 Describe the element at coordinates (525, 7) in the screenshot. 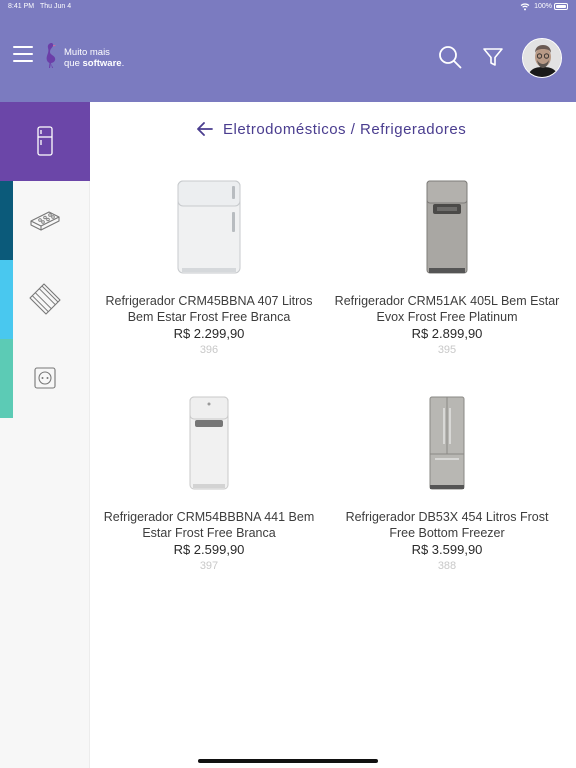

I see `wifi-icon` at that location.